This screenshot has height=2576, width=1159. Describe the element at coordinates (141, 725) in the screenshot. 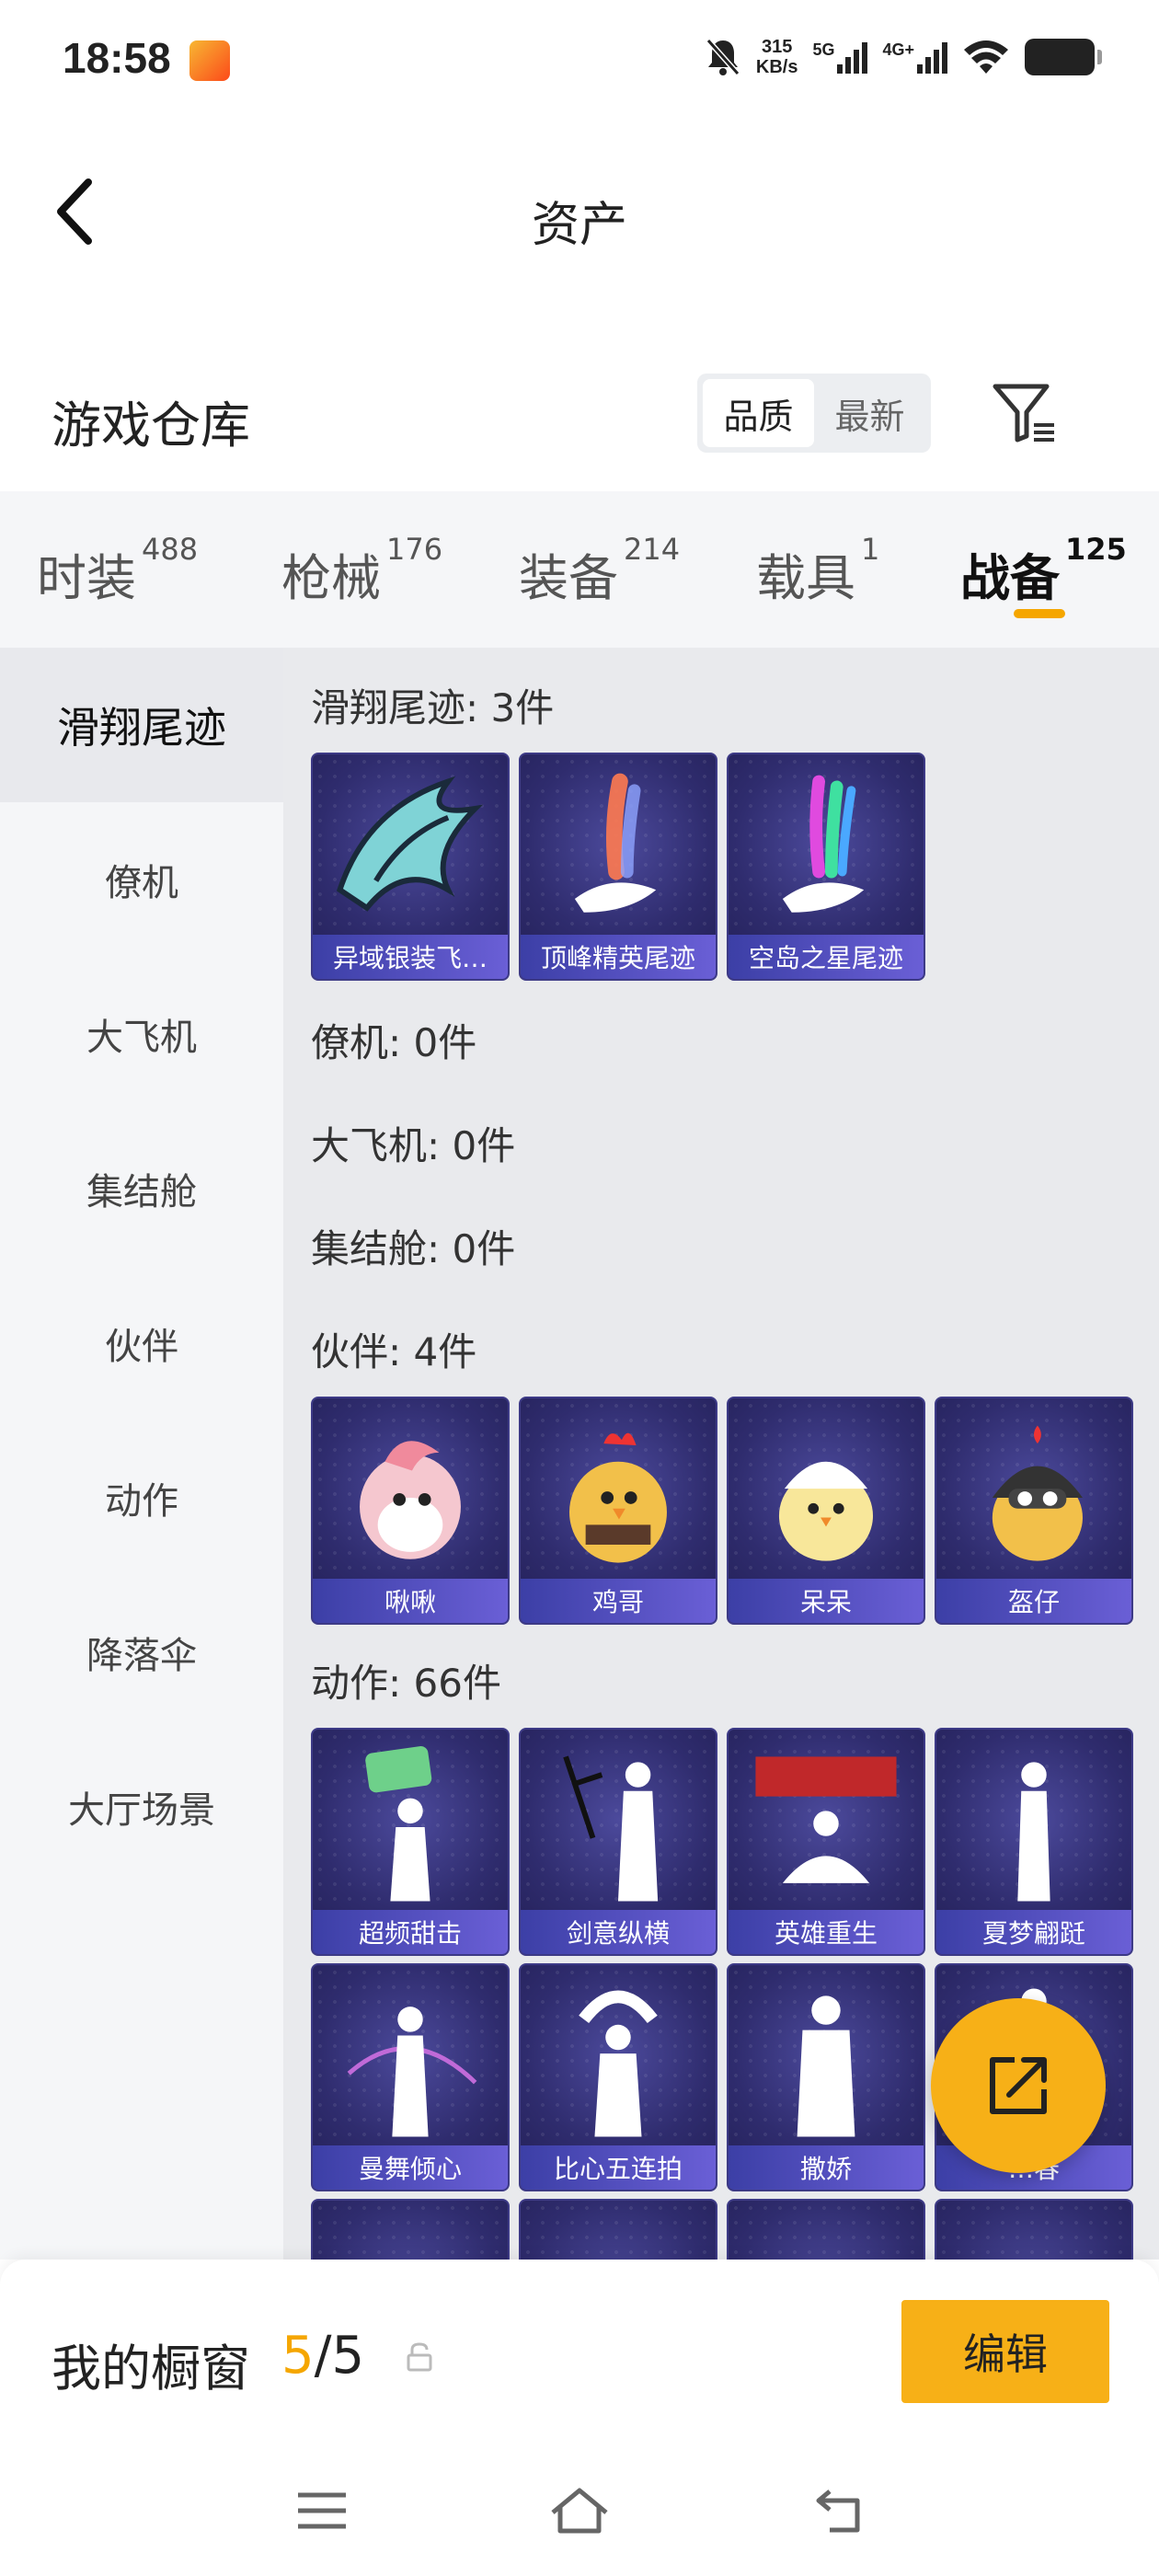

I see `sidebar-item-glide-trail: 滑翔尾迹` at that location.